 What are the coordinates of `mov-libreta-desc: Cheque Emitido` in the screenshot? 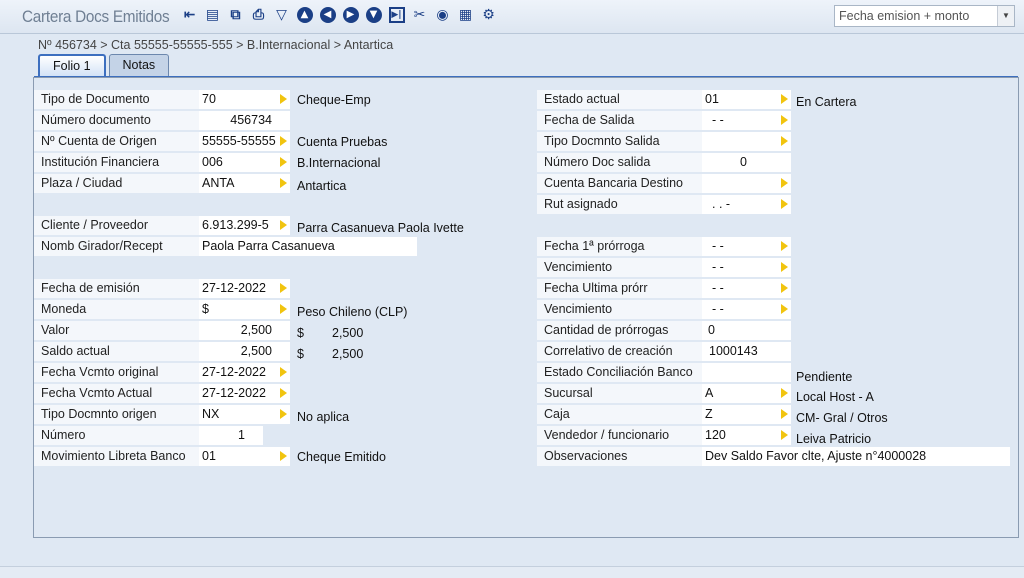 It's located at (341, 457).